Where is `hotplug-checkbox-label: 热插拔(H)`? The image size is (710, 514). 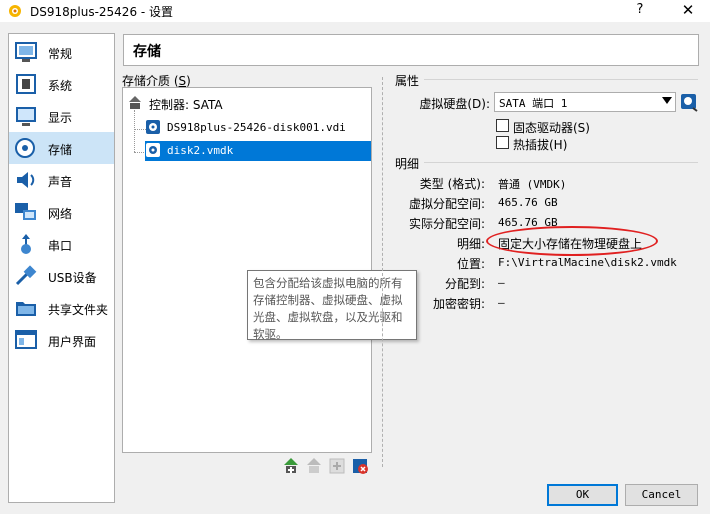 hotplug-checkbox-label: 热插拔(H) is located at coordinates (540, 145).